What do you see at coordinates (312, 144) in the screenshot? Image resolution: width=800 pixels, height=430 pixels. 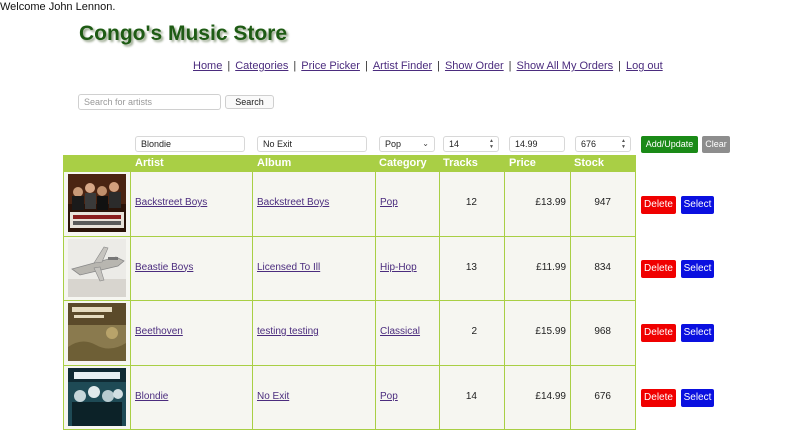 I see `album-field: No Exit` at bounding box center [312, 144].